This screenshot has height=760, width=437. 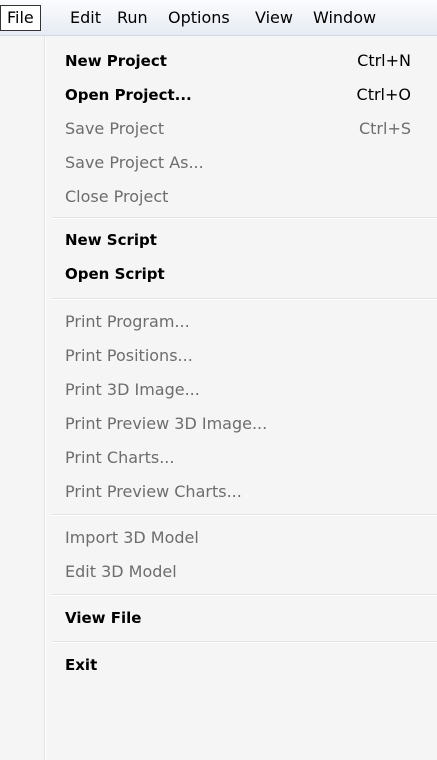 What do you see at coordinates (237, 240) in the screenshot?
I see `menu-item-new-script: New Script` at bounding box center [237, 240].